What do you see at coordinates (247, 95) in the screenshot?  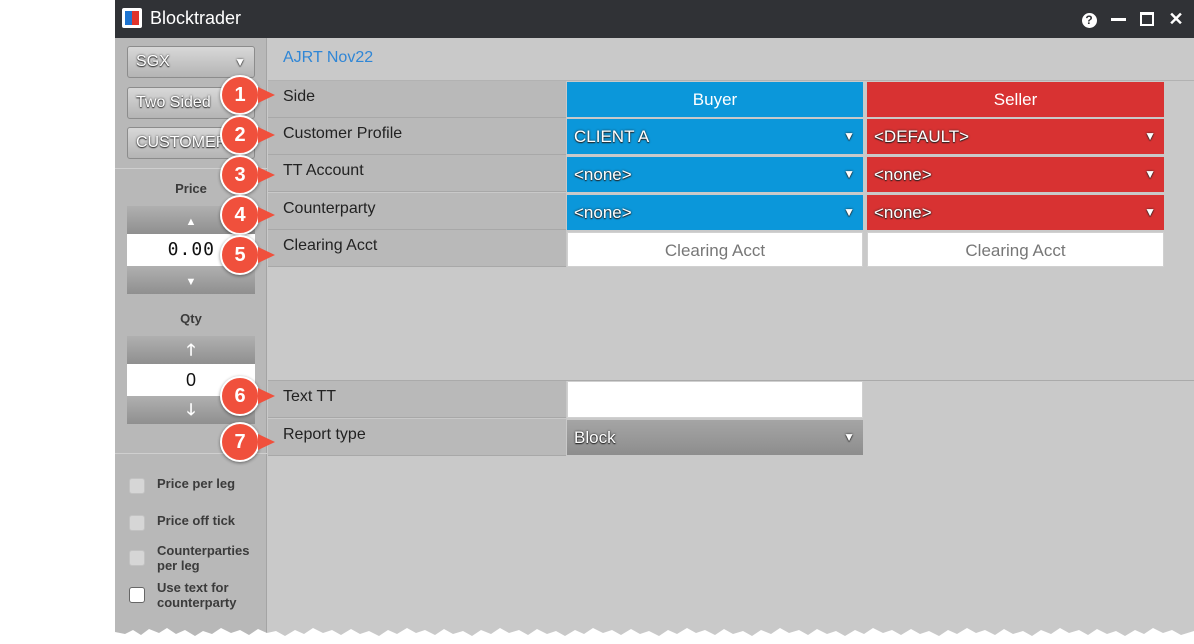 I see `callout-badge: 1` at bounding box center [247, 95].